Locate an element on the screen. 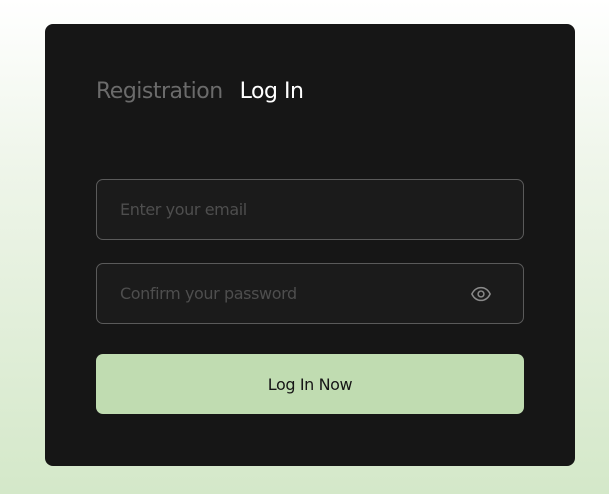 The height and width of the screenshot is (494, 609). password-input is located at coordinates (283, 293).